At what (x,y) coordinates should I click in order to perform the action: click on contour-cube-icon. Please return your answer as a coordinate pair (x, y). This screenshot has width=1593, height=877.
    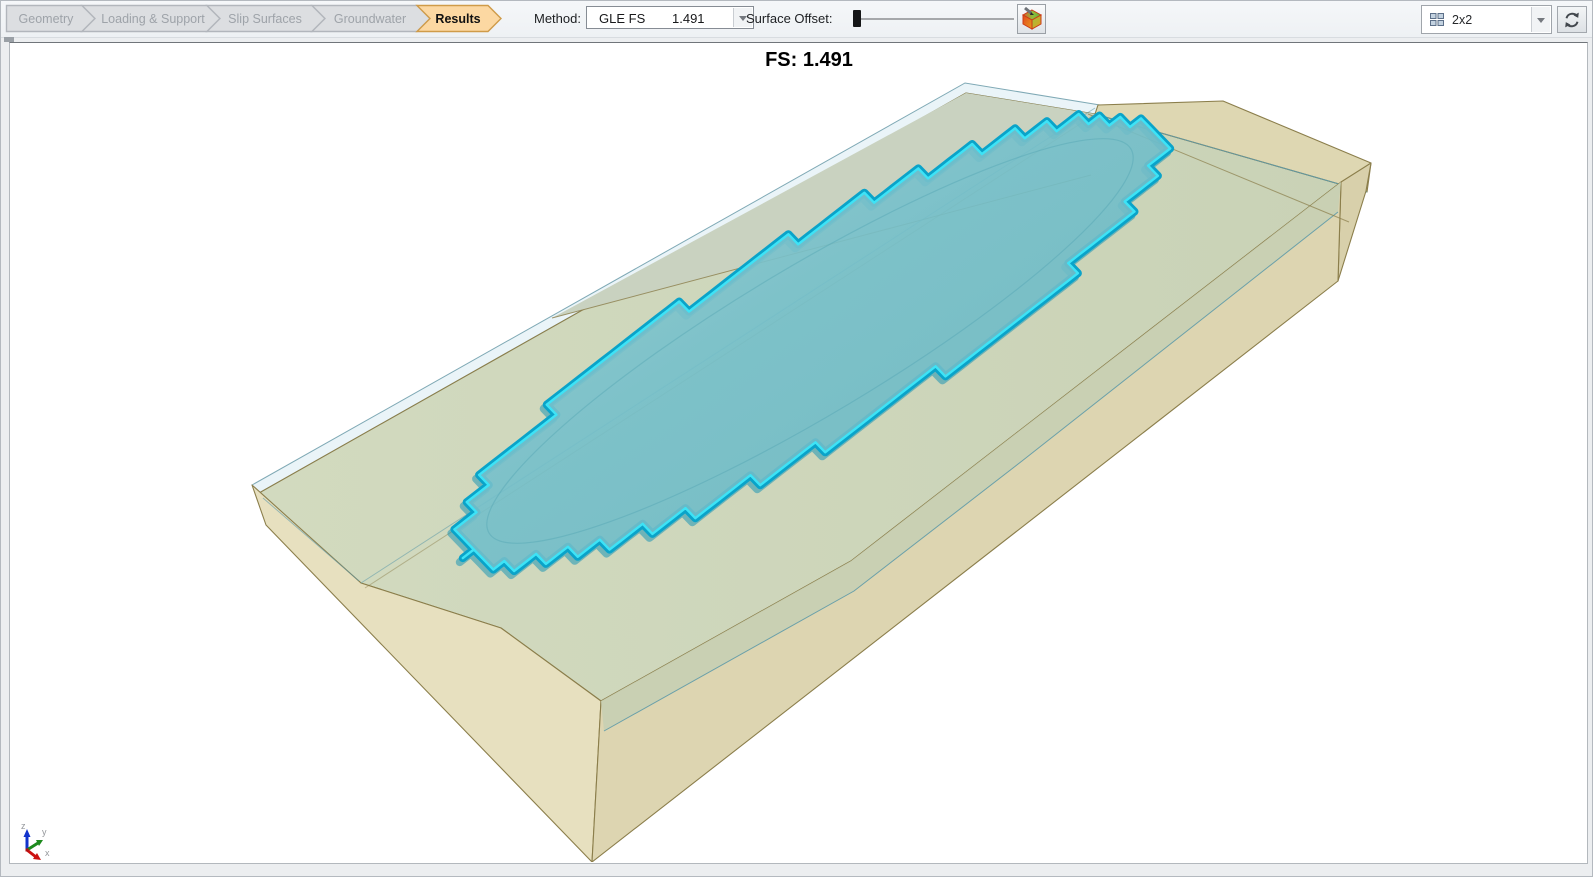
    Looking at the image, I should click on (1031, 18).